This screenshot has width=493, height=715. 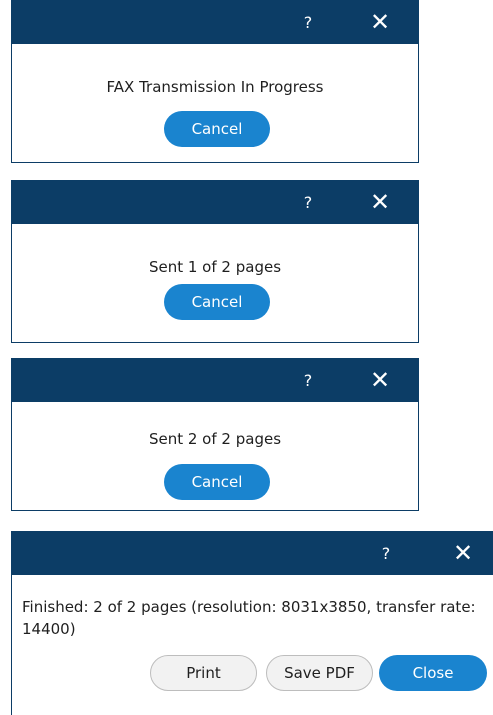 I want to click on print-button: Print, so click(x=203, y=673).